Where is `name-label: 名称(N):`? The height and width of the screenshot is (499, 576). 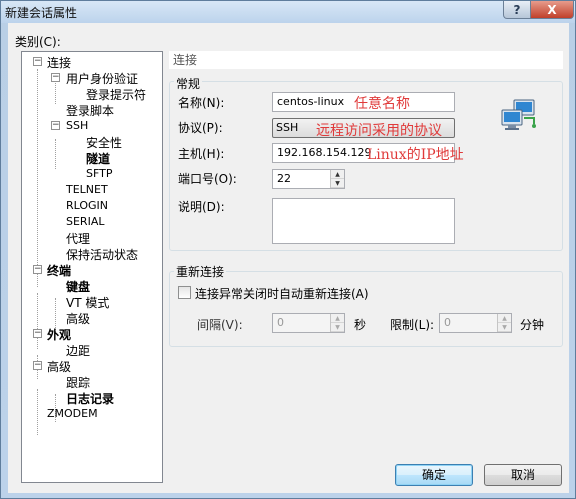 name-label: 名称(N): is located at coordinates (201, 103).